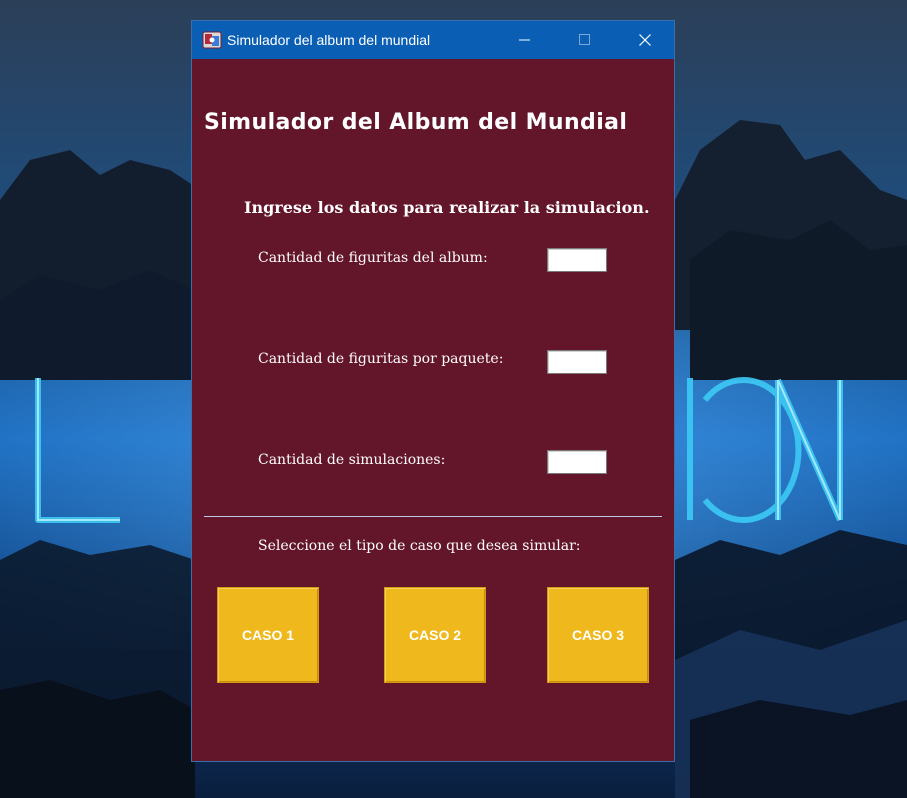 The width and height of the screenshot is (907, 798). Describe the element at coordinates (373, 258) in the screenshot. I see `album-size-label: Cantidad de figuritas del album:` at that location.